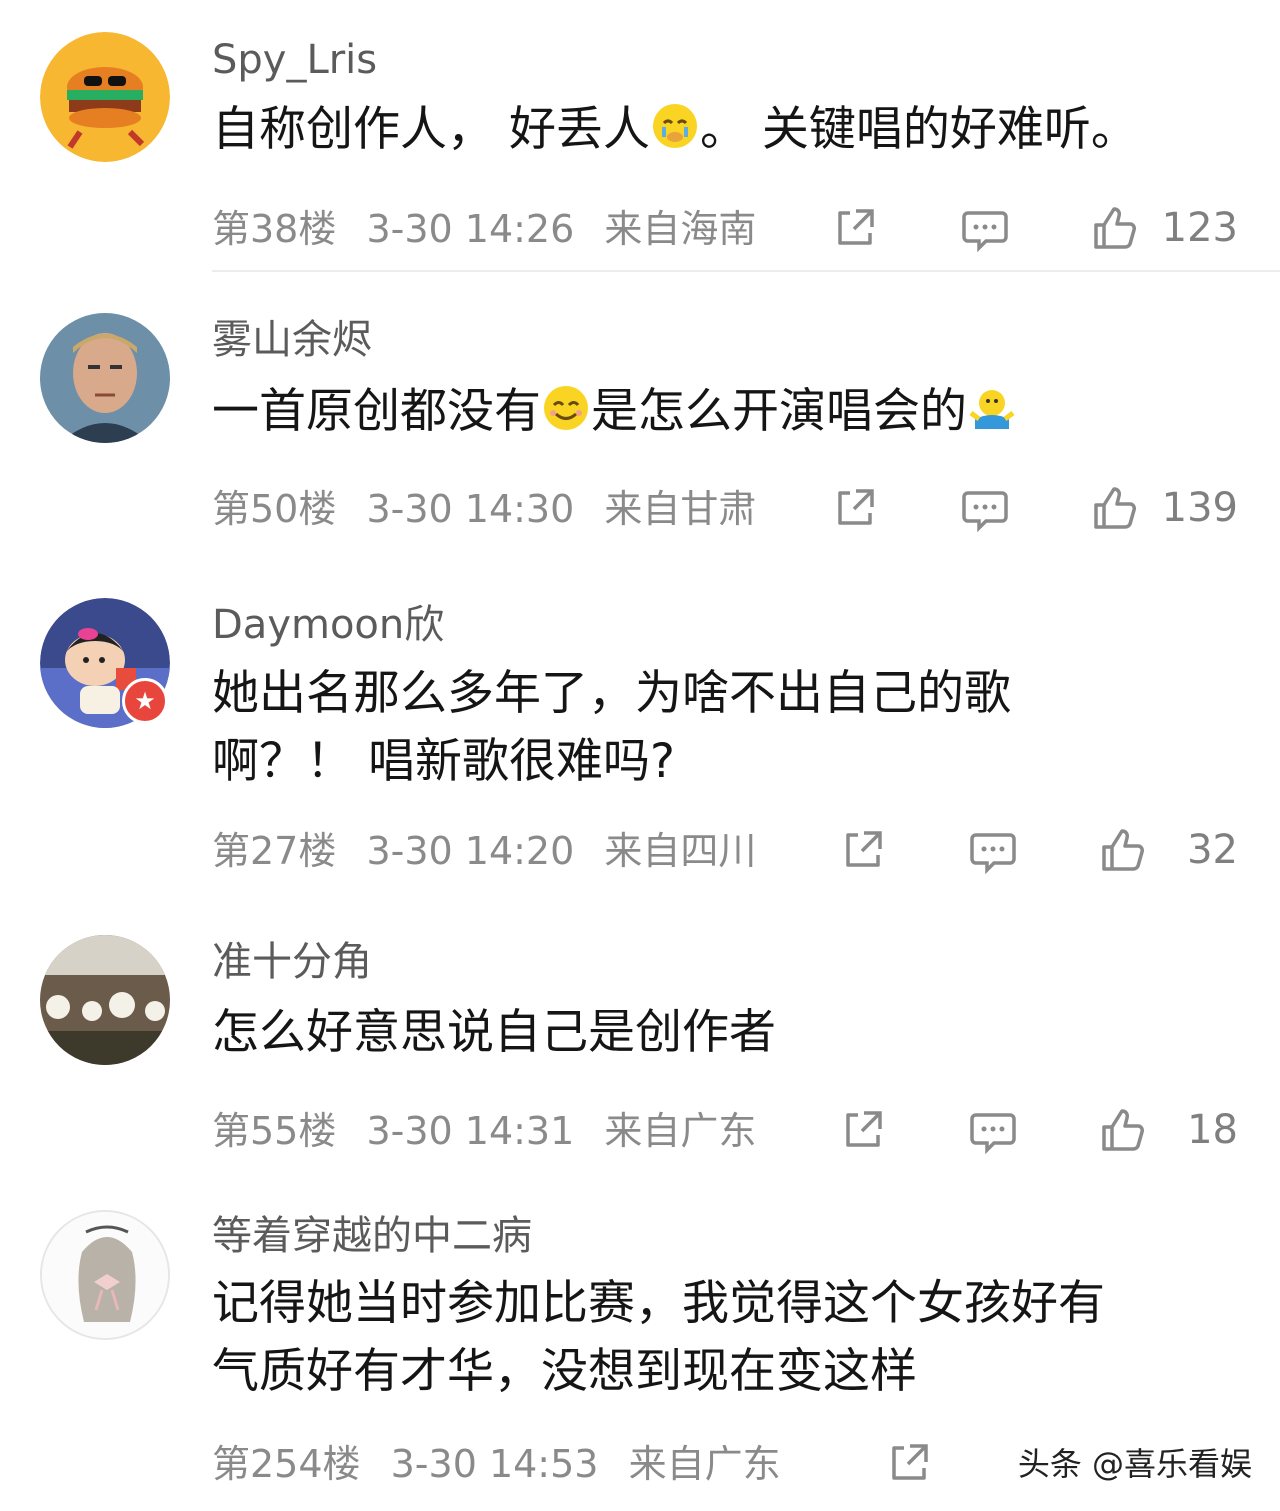 The width and height of the screenshot is (1280, 1511). What do you see at coordinates (274, 229) in the screenshot?
I see `floor-number: 第38楼` at bounding box center [274, 229].